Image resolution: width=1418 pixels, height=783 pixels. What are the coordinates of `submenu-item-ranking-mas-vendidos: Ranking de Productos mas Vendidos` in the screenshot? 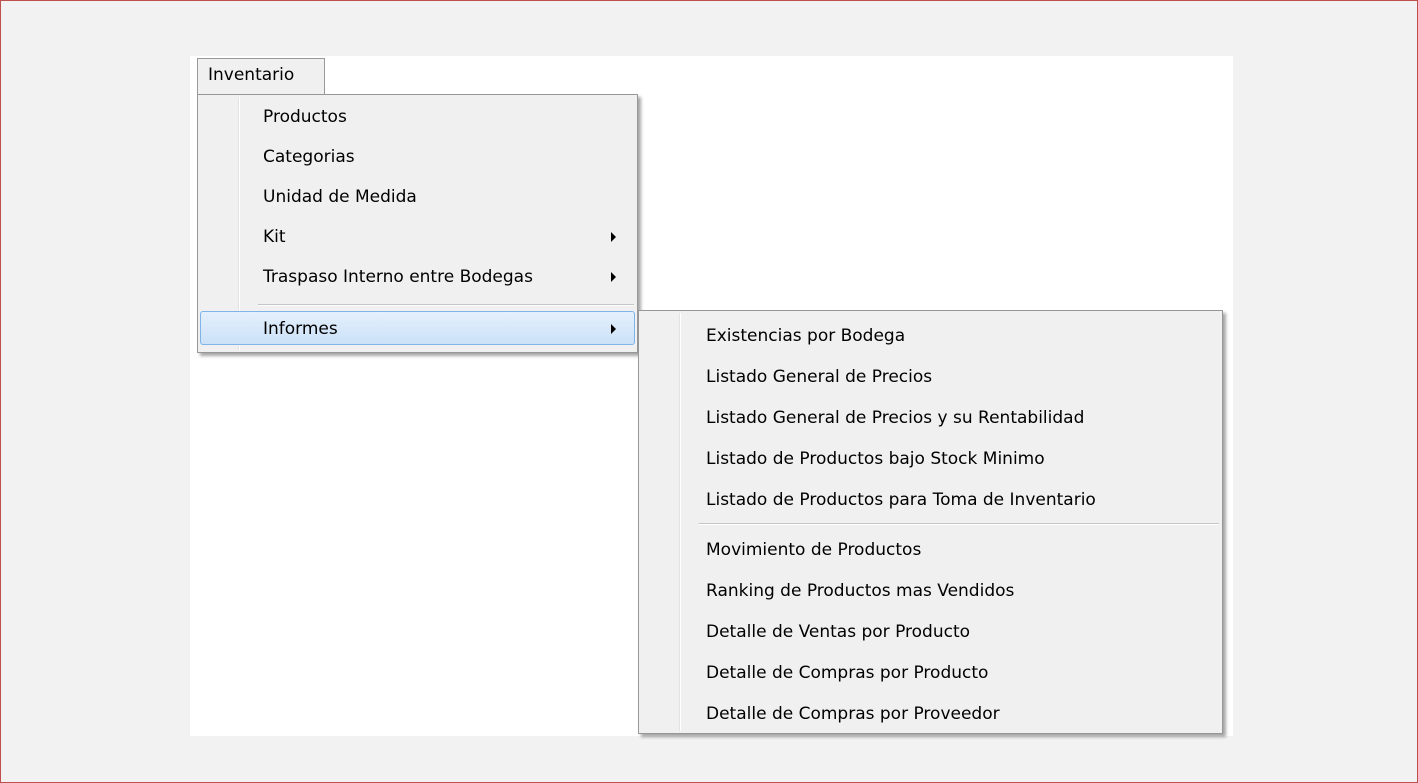 It's located at (930, 591).